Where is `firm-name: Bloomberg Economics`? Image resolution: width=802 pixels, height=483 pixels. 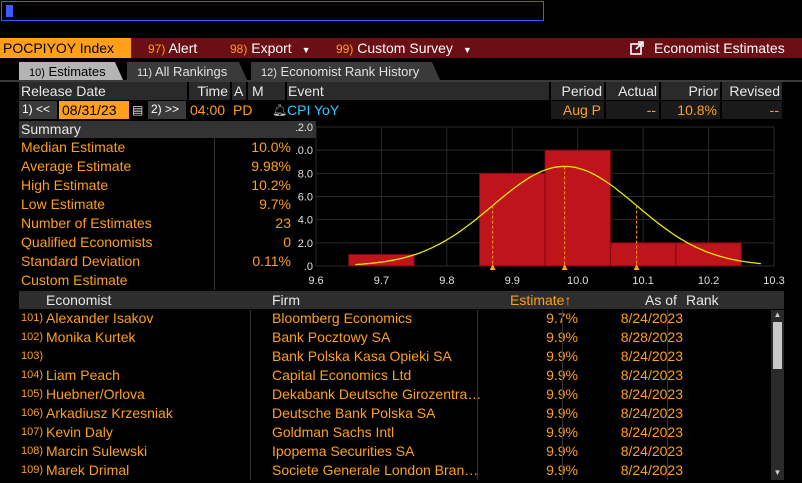
firm-name: Bloomberg Economics is located at coordinates (383, 318).